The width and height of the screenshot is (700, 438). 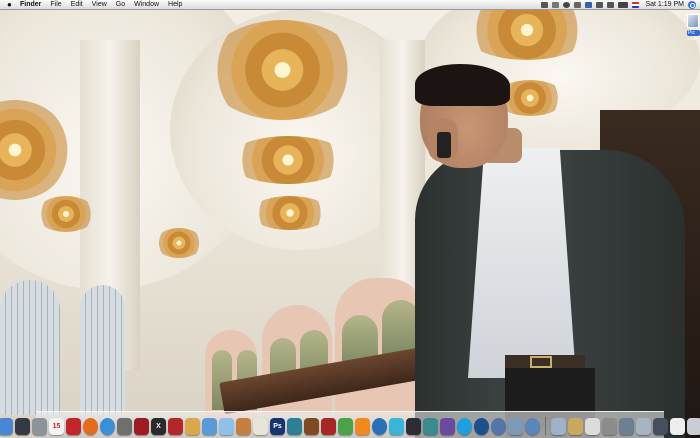 What do you see at coordinates (693, 21) in the screenshot?
I see `image-file-icon` at bounding box center [693, 21].